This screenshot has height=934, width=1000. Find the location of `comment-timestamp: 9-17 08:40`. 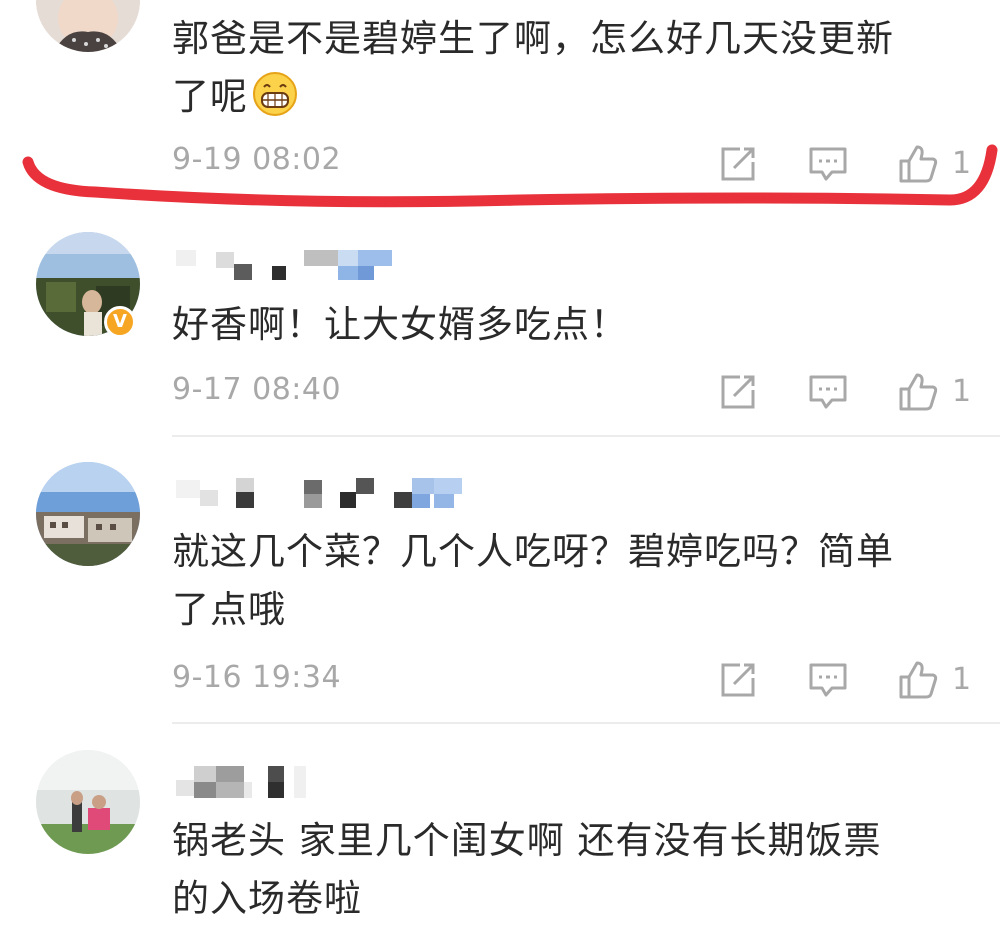

comment-timestamp: 9-17 08:40 is located at coordinates (257, 389).